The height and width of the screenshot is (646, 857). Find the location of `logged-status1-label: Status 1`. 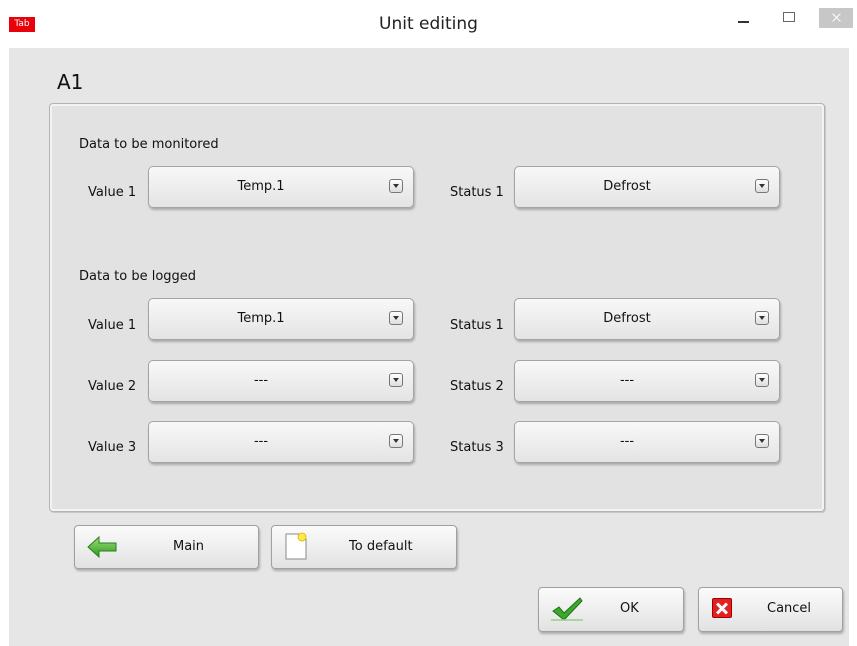

logged-status1-label: Status 1 is located at coordinates (477, 325).